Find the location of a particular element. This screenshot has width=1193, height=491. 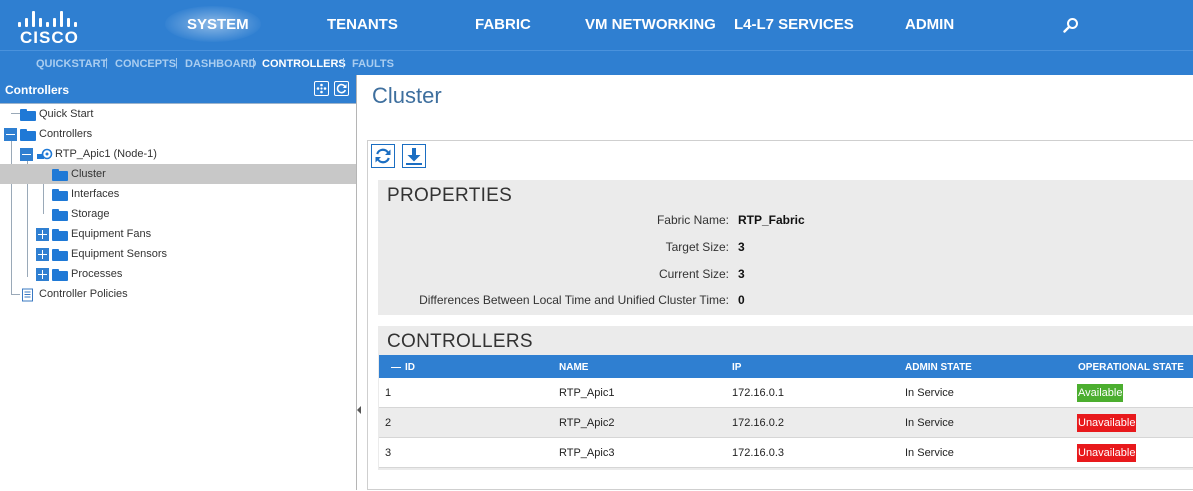

download-button is located at coordinates (414, 156).